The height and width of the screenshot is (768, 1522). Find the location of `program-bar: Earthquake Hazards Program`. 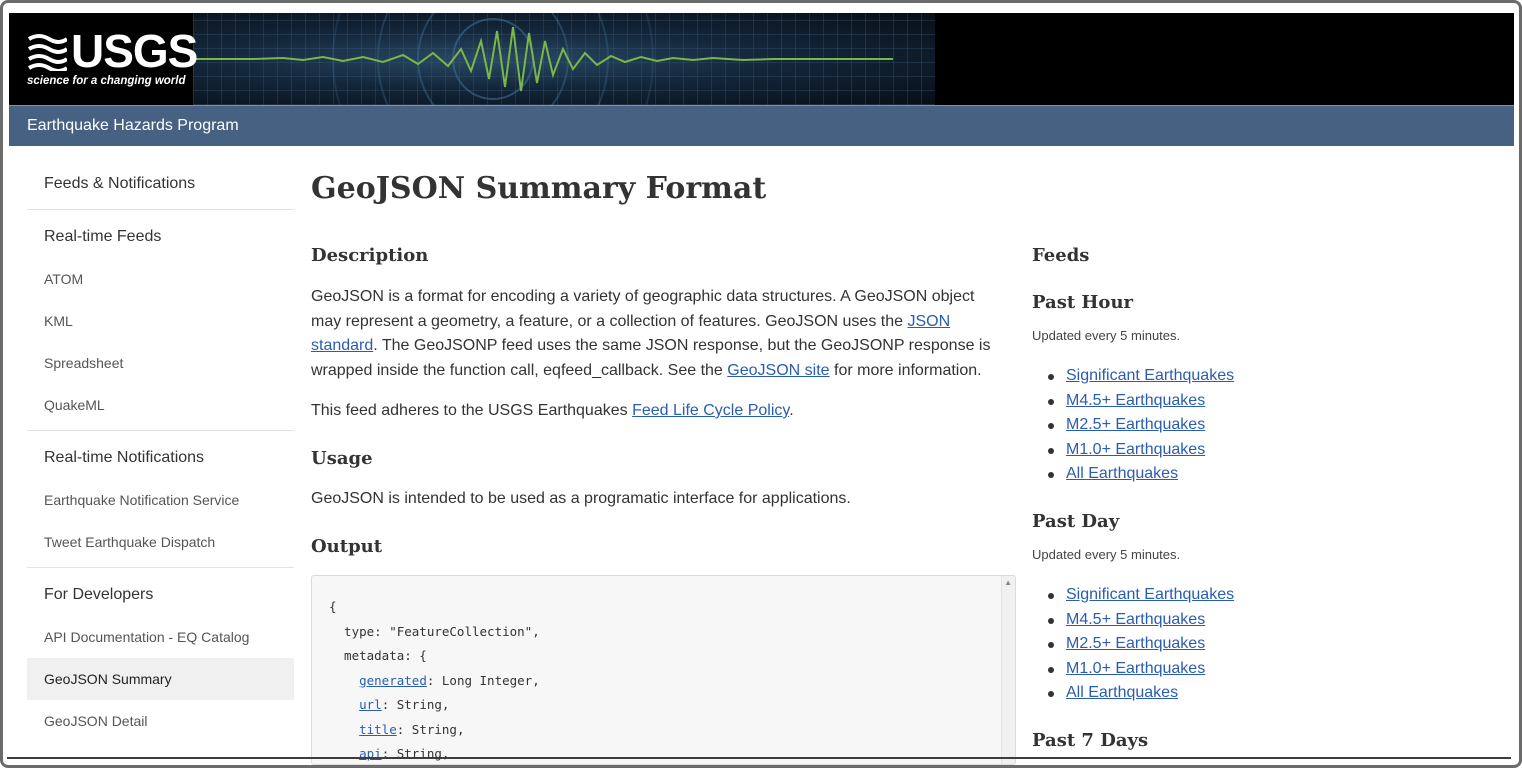

program-bar: Earthquake Hazards Program is located at coordinates (761, 125).